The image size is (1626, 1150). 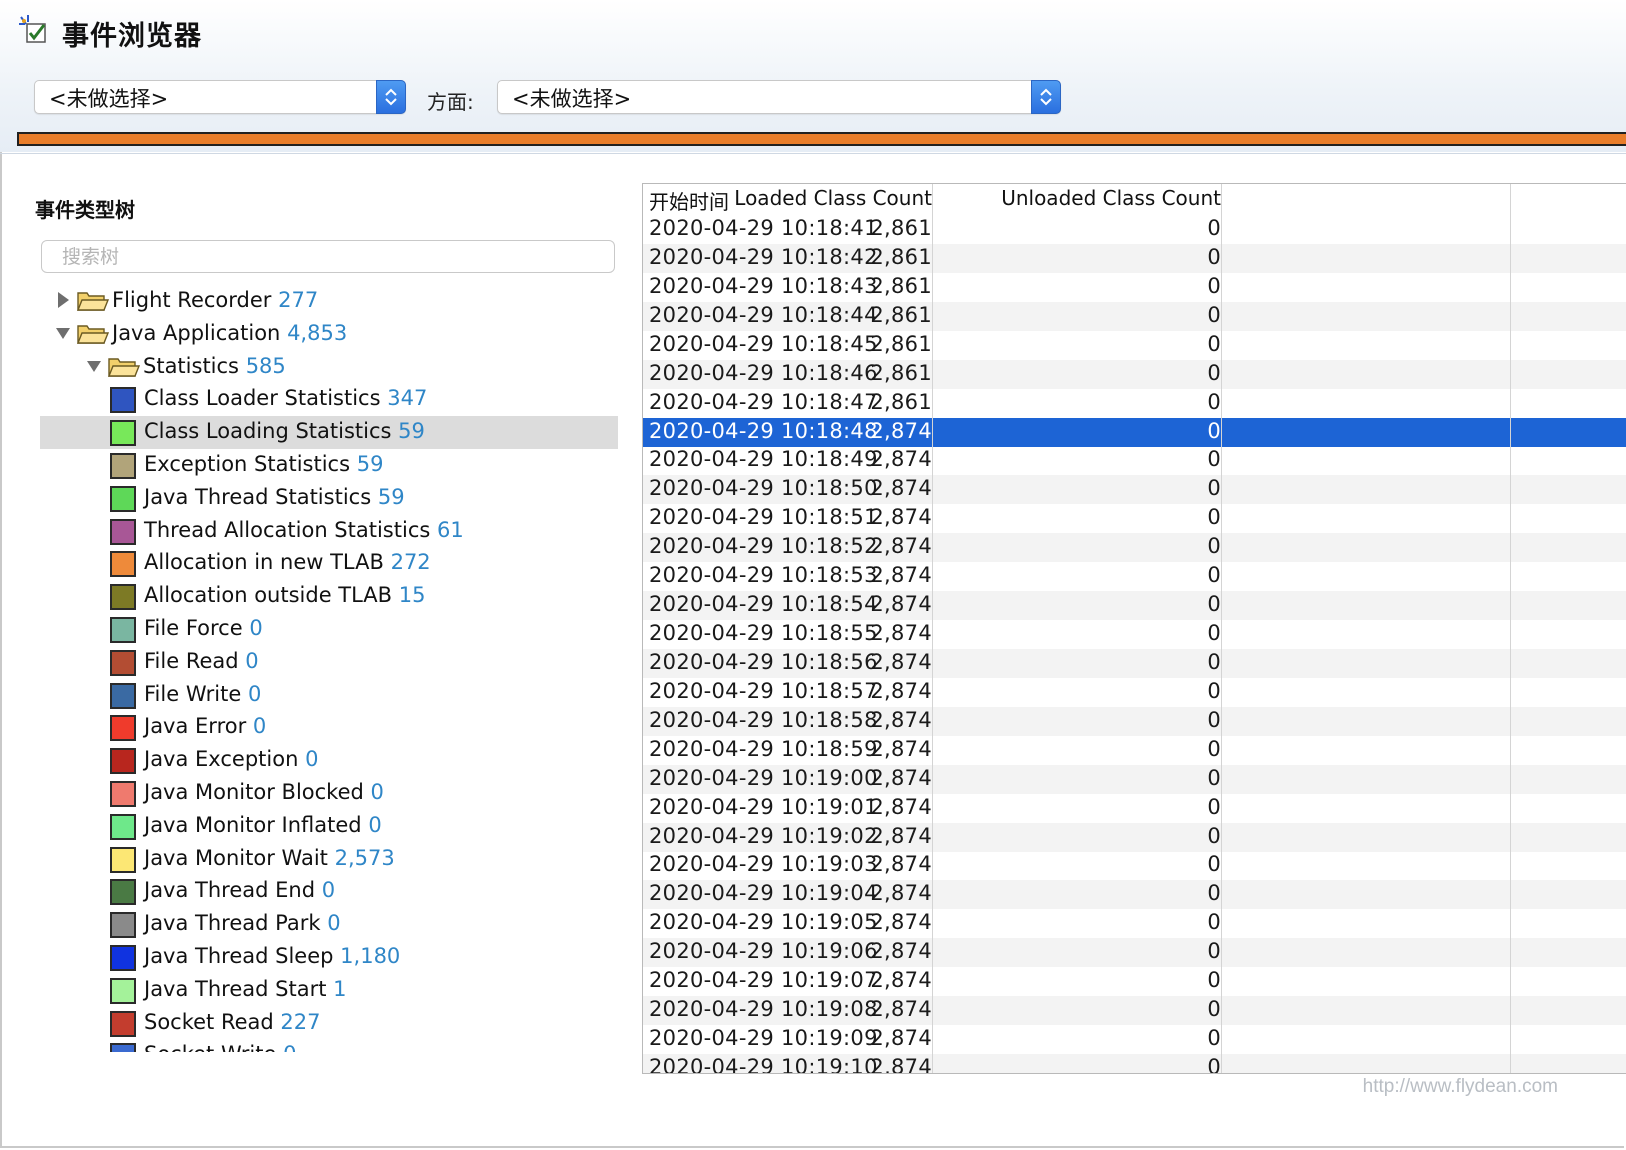 What do you see at coordinates (329, 367) in the screenshot?
I see `tree-node: Statistics 585` at bounding box center [329, 367].